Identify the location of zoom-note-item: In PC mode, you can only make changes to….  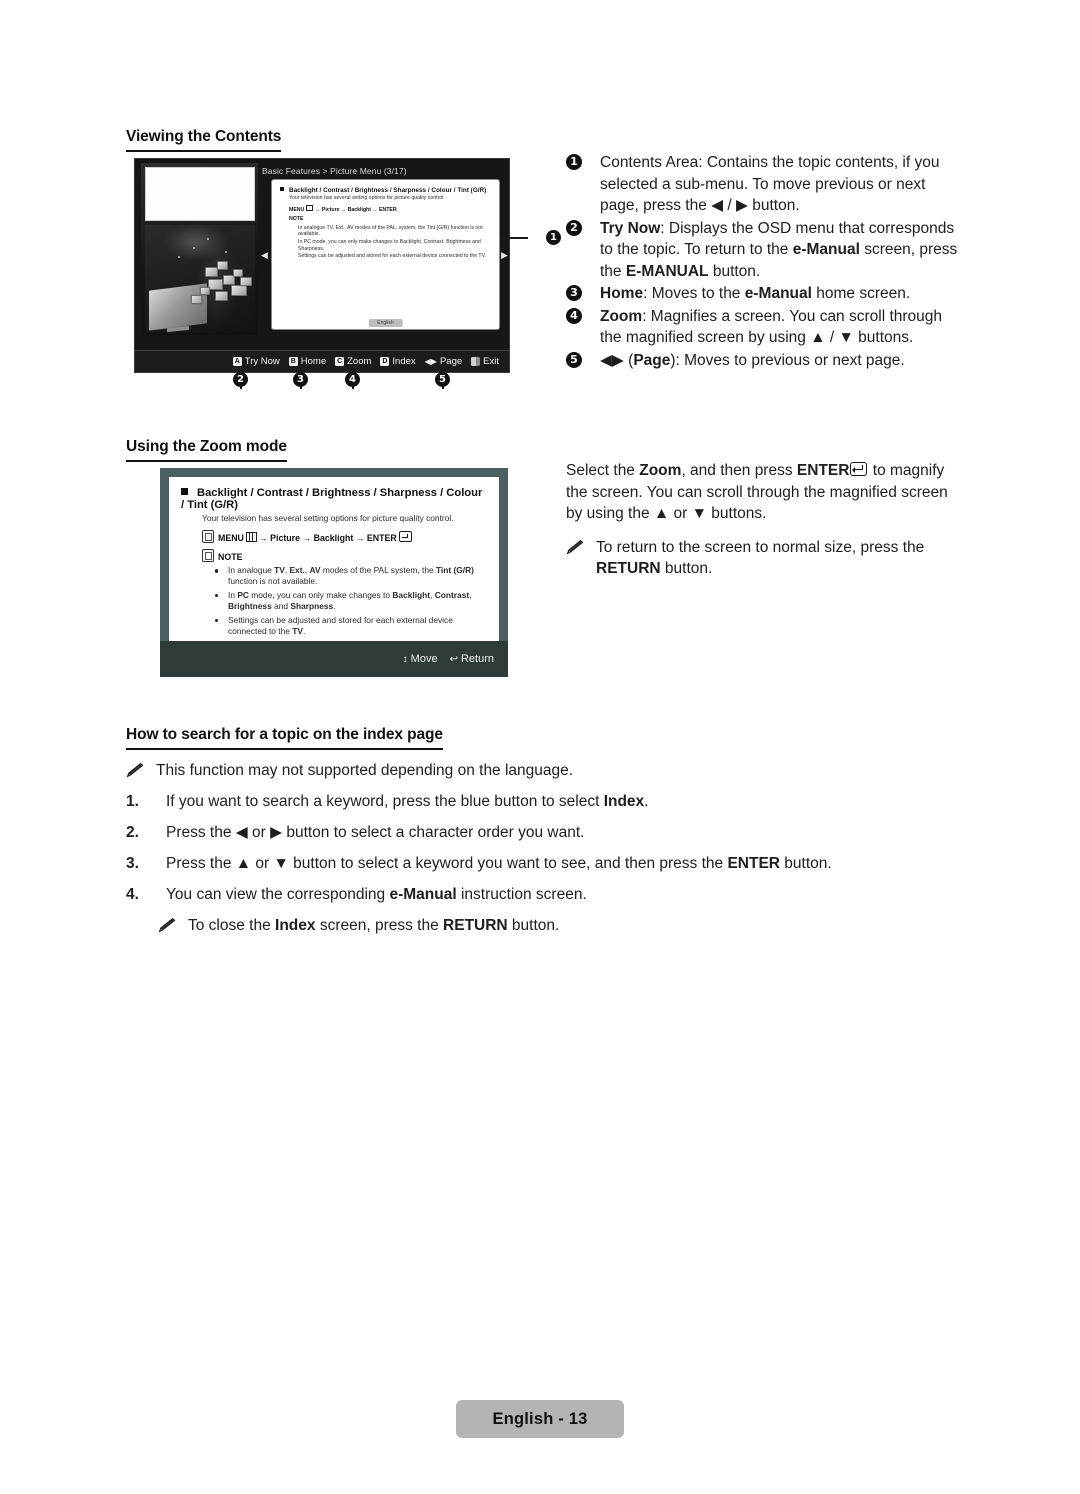
(351, 601).